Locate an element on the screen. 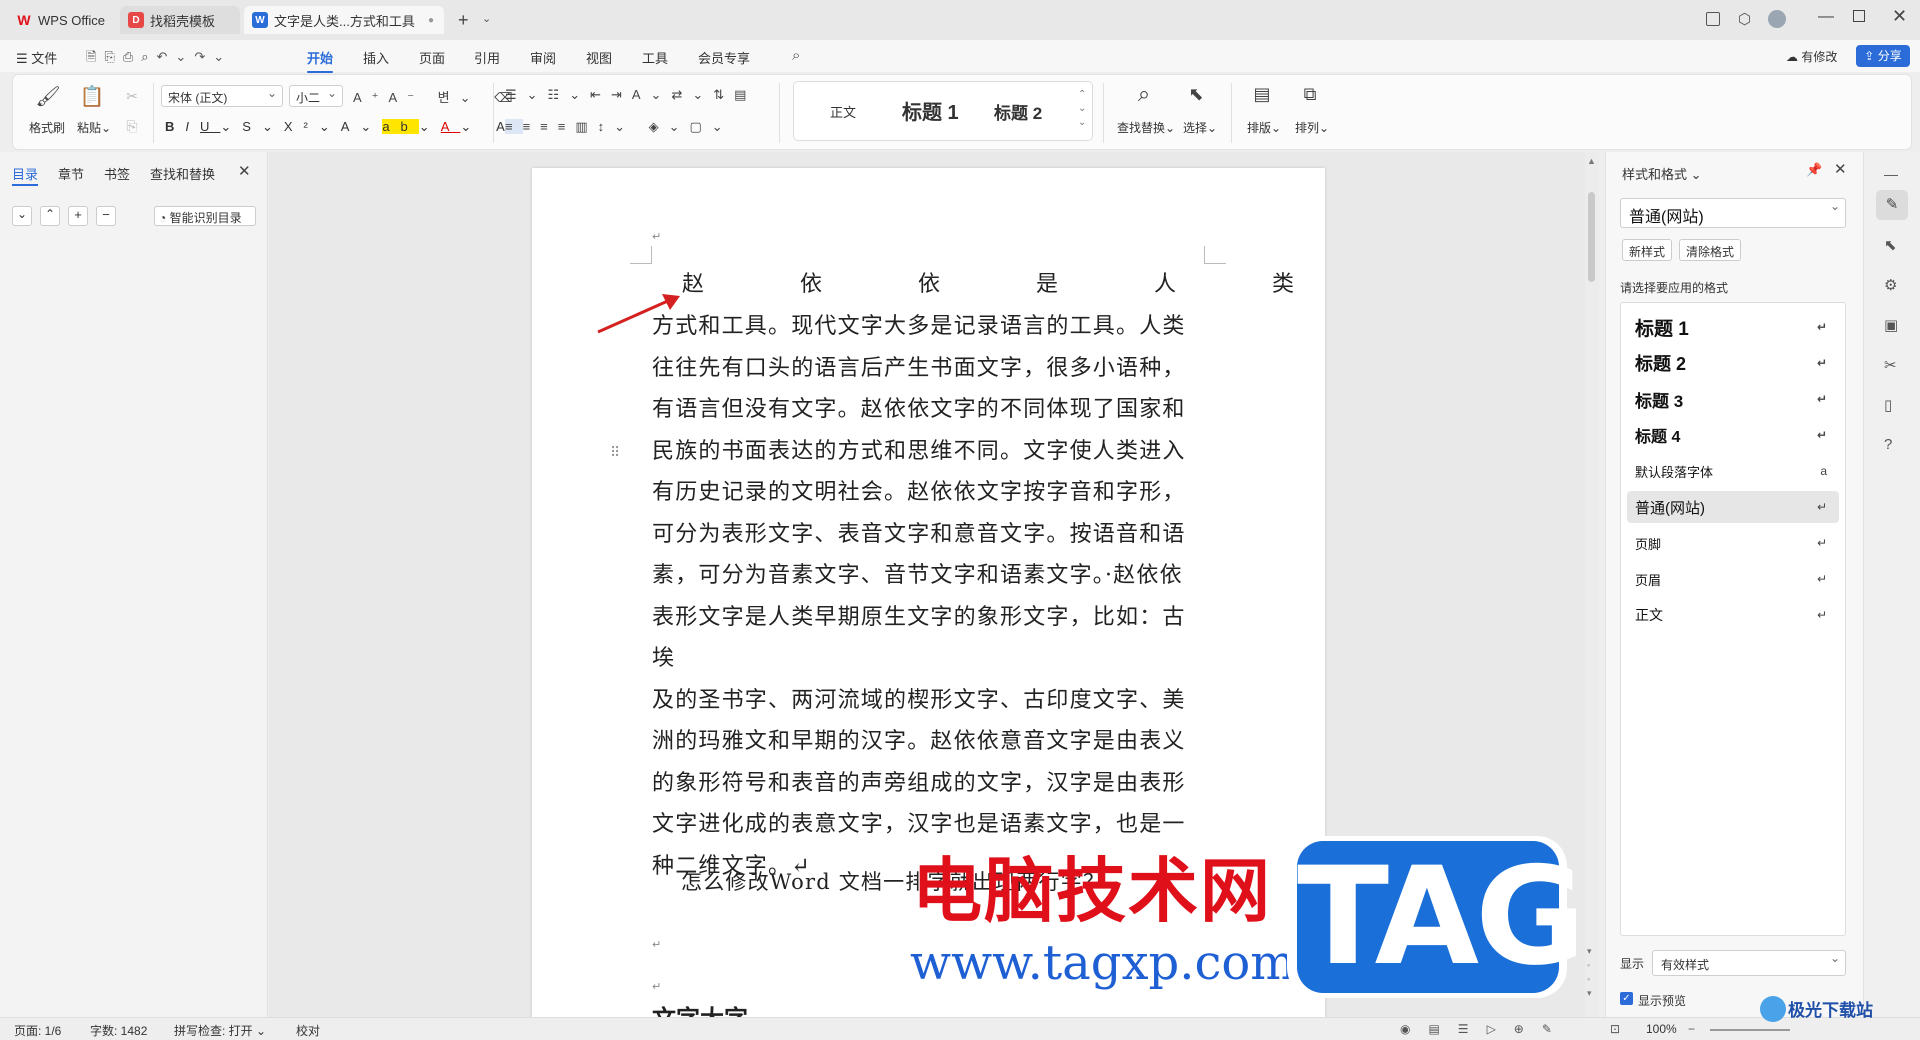 This screenshot has height=1040, width=1920. scroll-up-icon: ▲ is located at coordinates (1591, 161).